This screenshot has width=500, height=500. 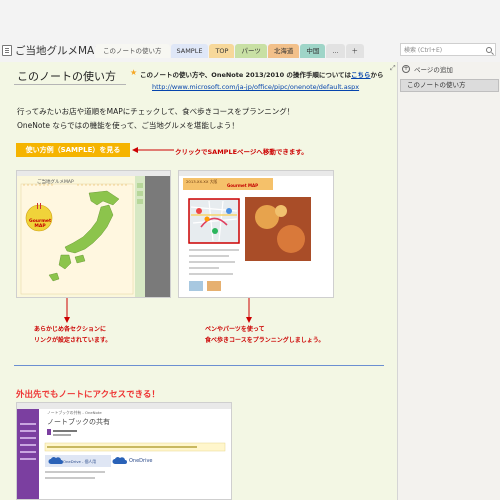 What do you see at coordinates (265, 335) in the screenshot?
I see `annotation-planning: ペンやパーツを使って 食べ歩きコースをプランニングしましょう。` at bounding box center [265, 335].